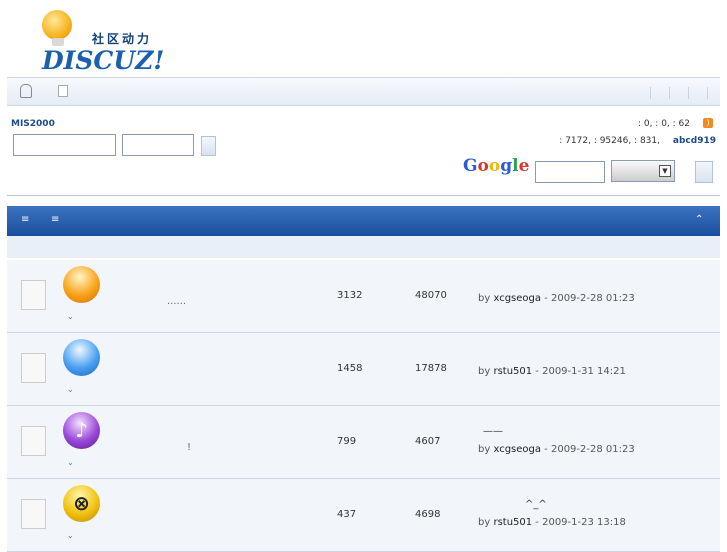 This screenshot has height=552, width=727. What do you see at coordinates (663, 124) in the screenshot?
I see `stats-line-1: : 0, : 0, : 62` at bounding box center [663, 124].